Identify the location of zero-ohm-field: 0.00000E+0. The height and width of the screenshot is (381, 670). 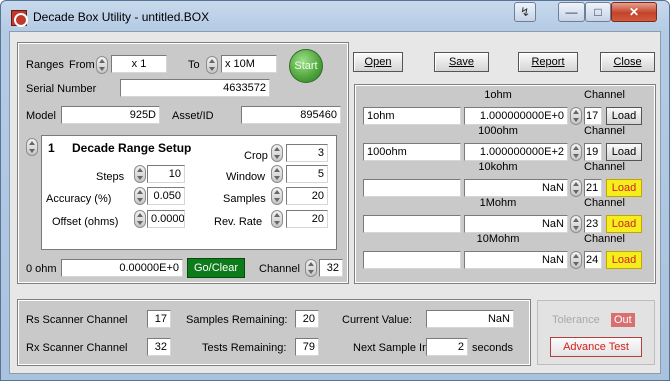
(122, 268).